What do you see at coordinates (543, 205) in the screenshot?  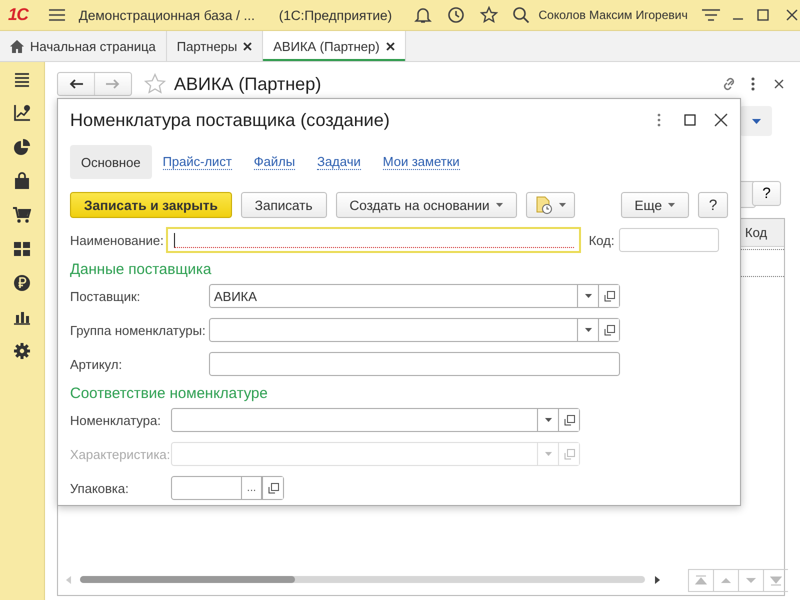 I see `document-clock-icon` at bounding box center [543, 205].